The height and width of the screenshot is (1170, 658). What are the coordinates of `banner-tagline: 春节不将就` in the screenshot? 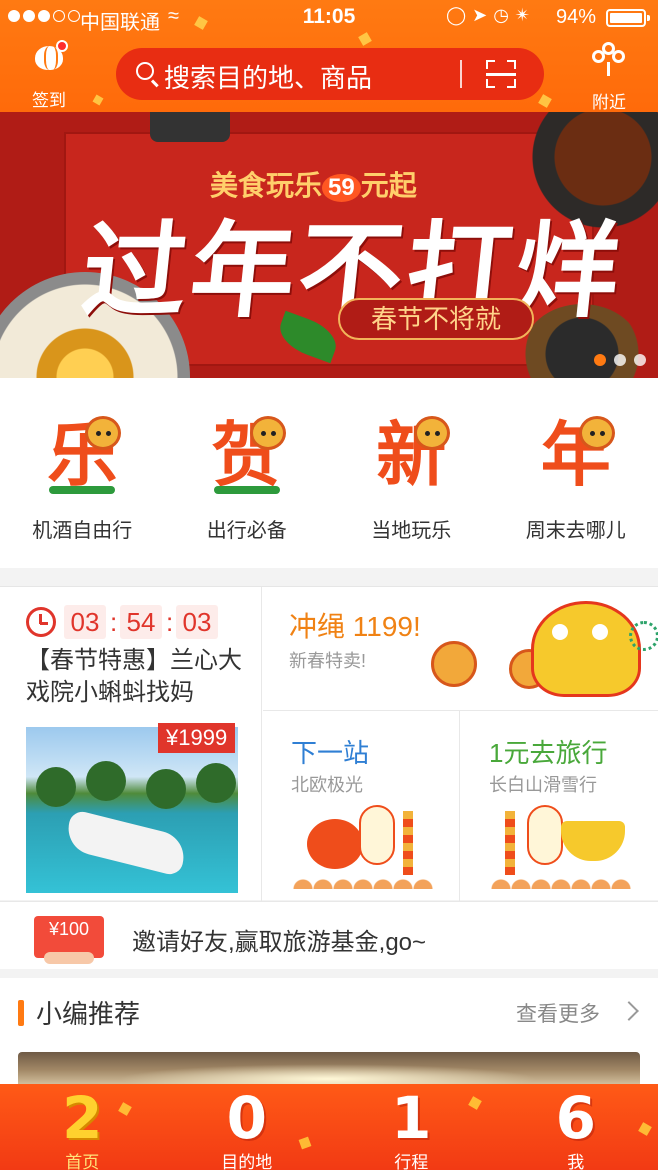 It's located at (436, 319).